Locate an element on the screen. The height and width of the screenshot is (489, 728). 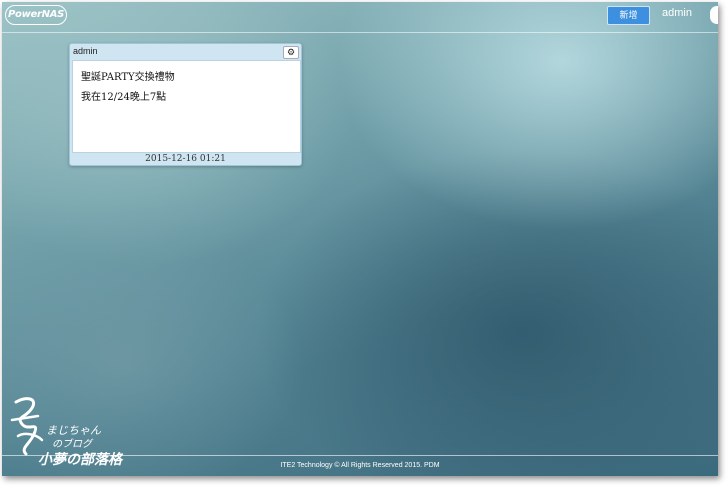
svg-text: まじちゃん is located at coordinates (74, 430).